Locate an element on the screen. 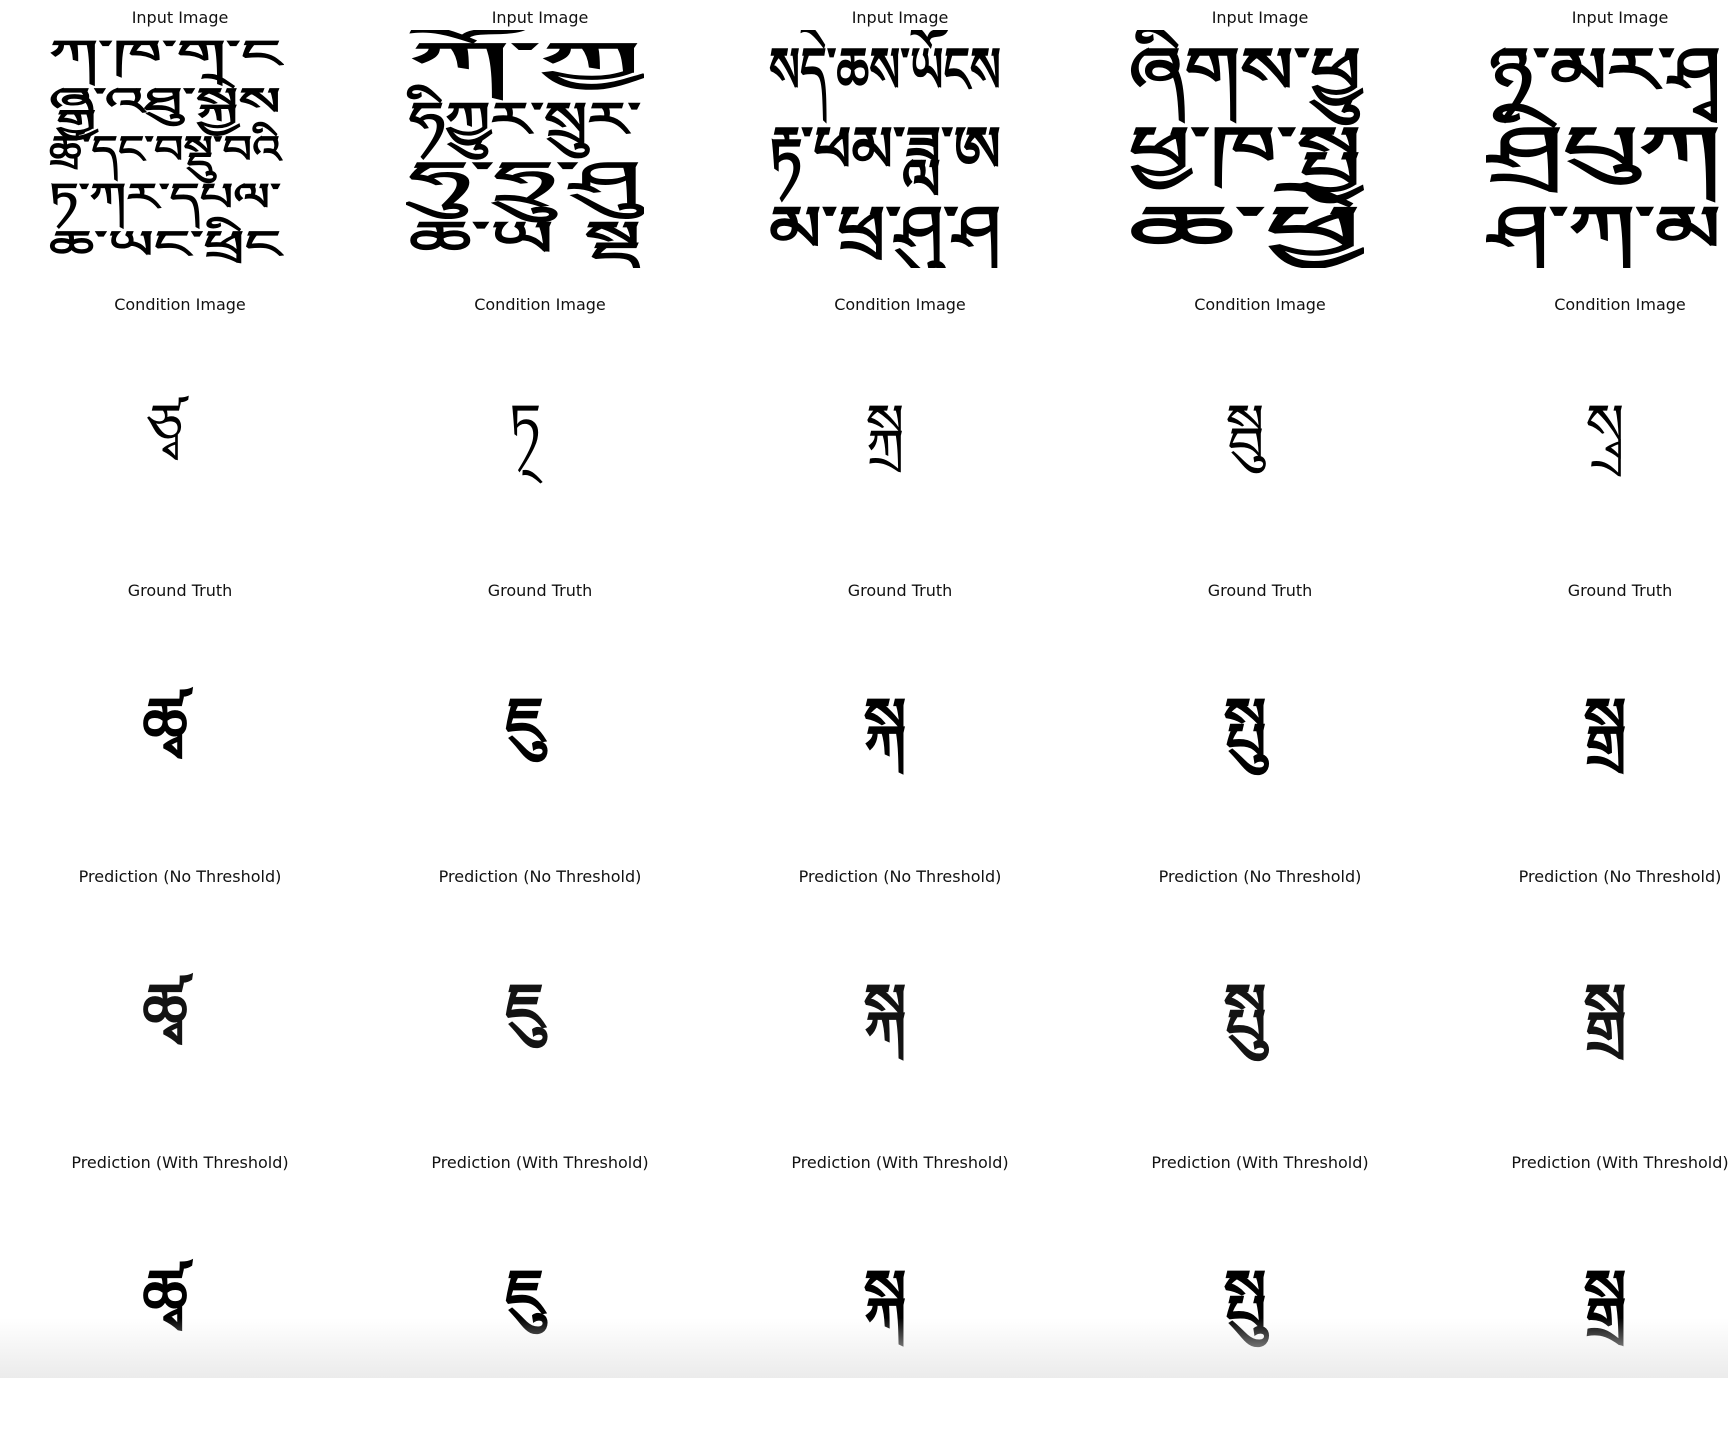  panel-ground-truth-3: Ground Truth སྐ is located at coordinates (900, 716).